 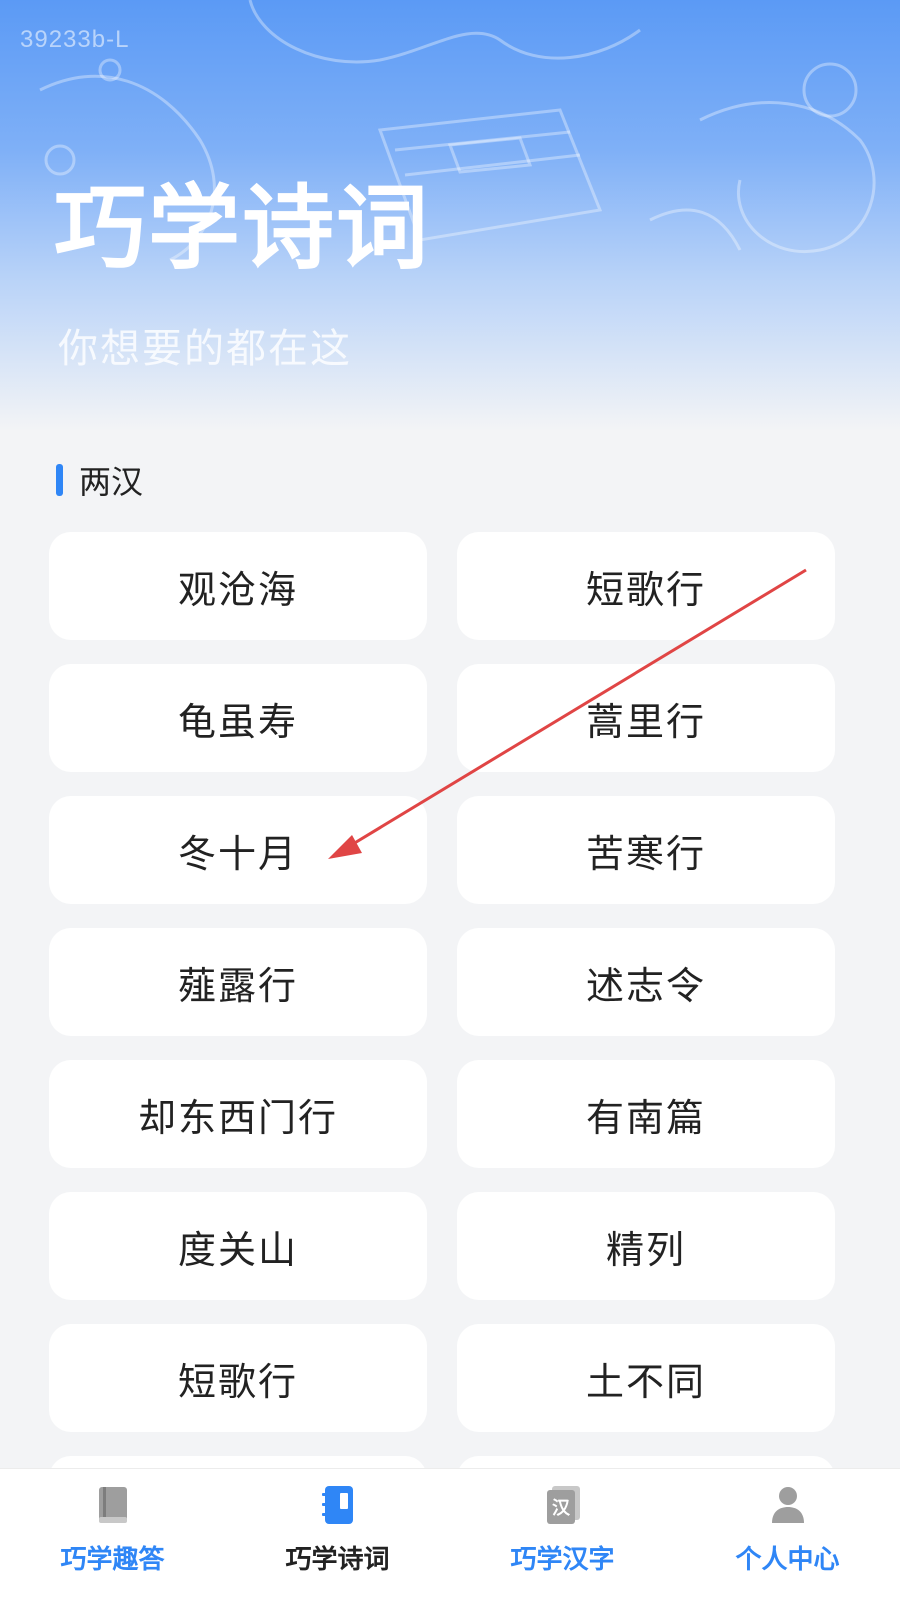 What do you see at coordinates (337, 1560) in the screenshot?
I see `tab-label: 巧学诗词` at bounding box center [337, 1560].